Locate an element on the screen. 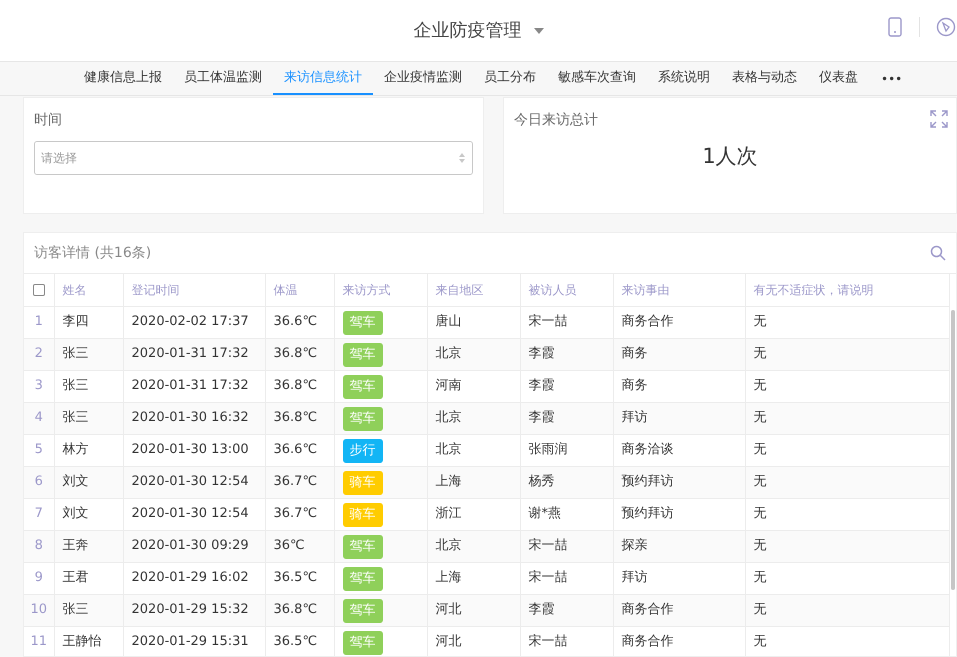  nav-tab: 系统说明 is located at coordinates (684, 78).